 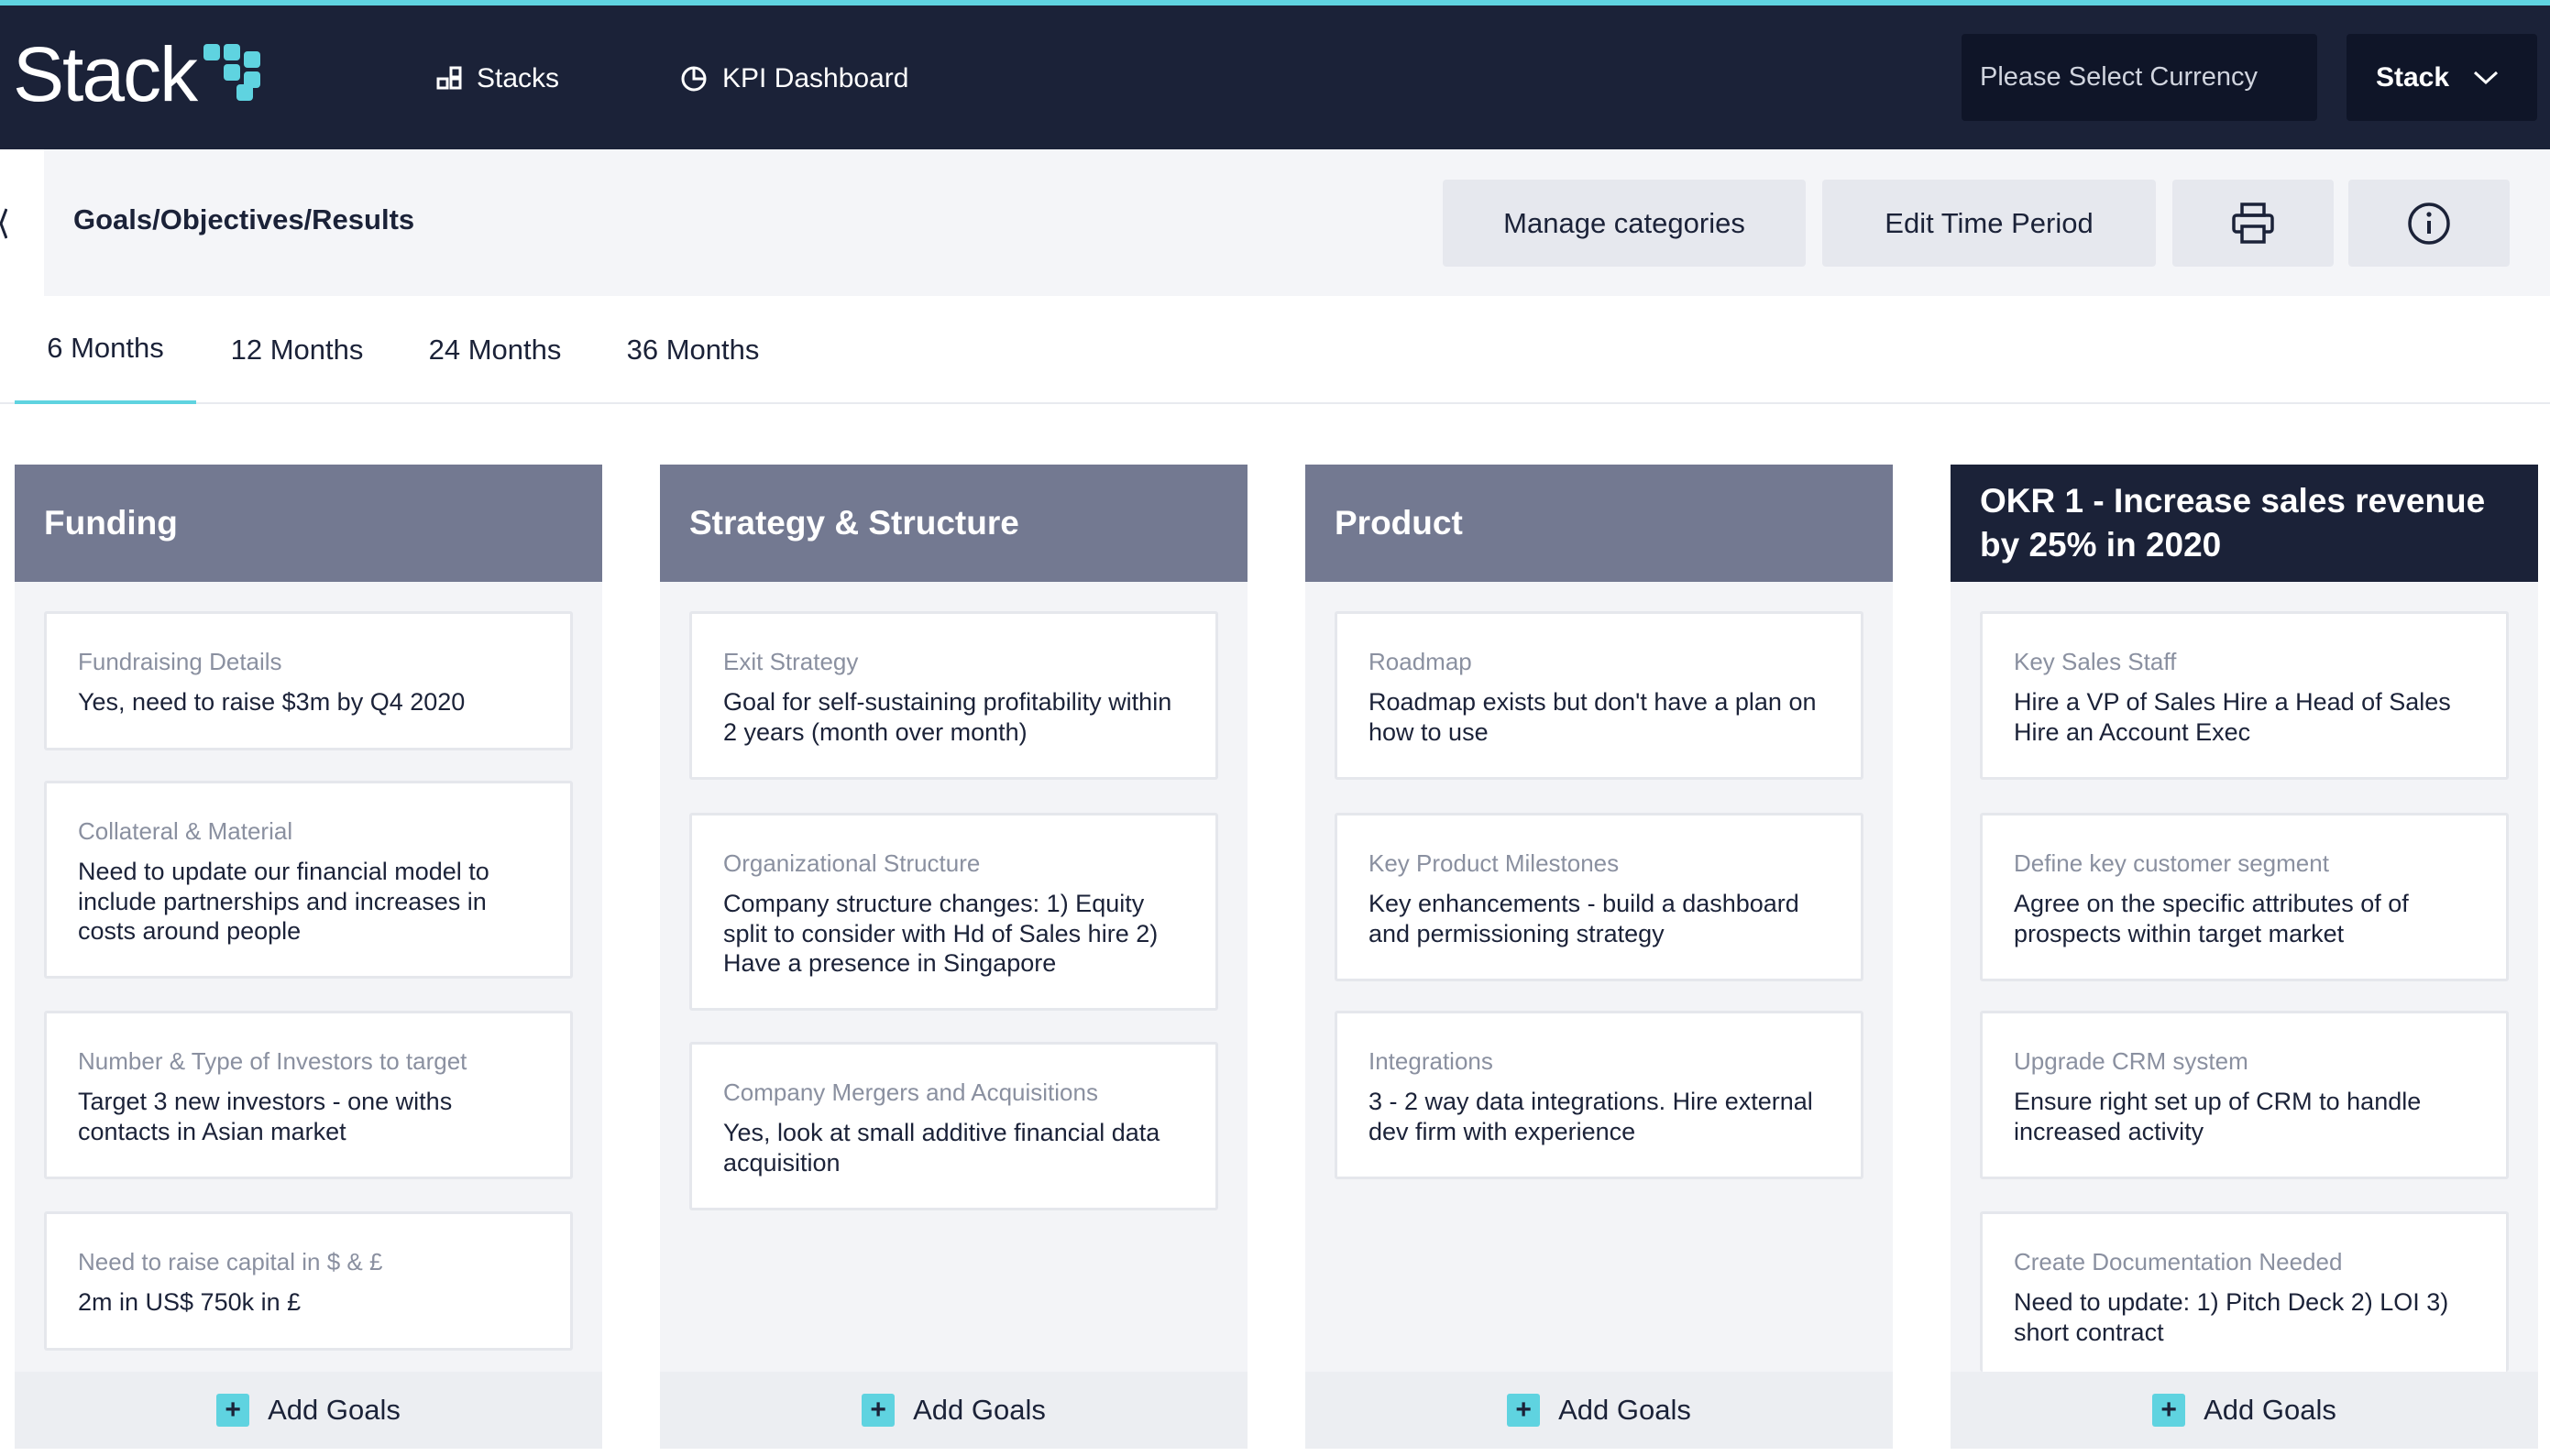 What do you see at coordinates (694, 79) in the screenshot?
I see `pie-chart-icon` at bounding box center [694, 79].